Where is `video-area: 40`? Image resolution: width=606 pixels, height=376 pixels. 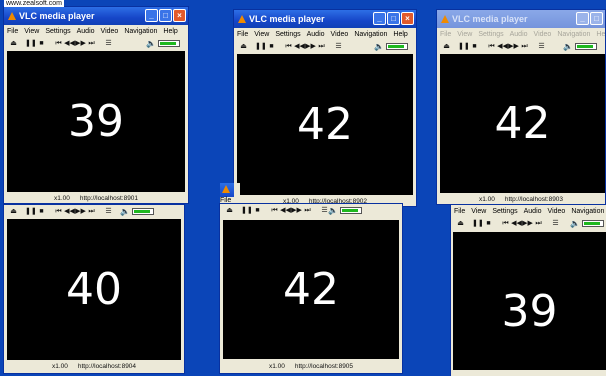
video-area: 40 is located at coordinates (94, 289).